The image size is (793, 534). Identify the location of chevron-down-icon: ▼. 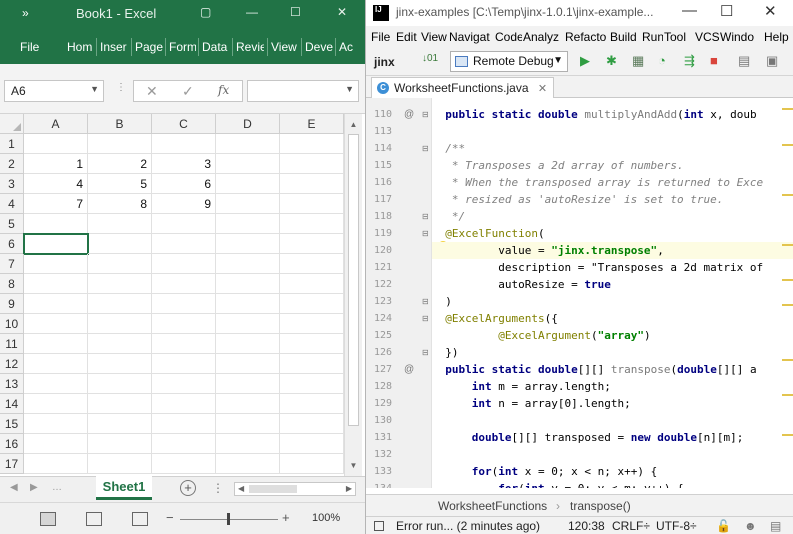
(349, 89).